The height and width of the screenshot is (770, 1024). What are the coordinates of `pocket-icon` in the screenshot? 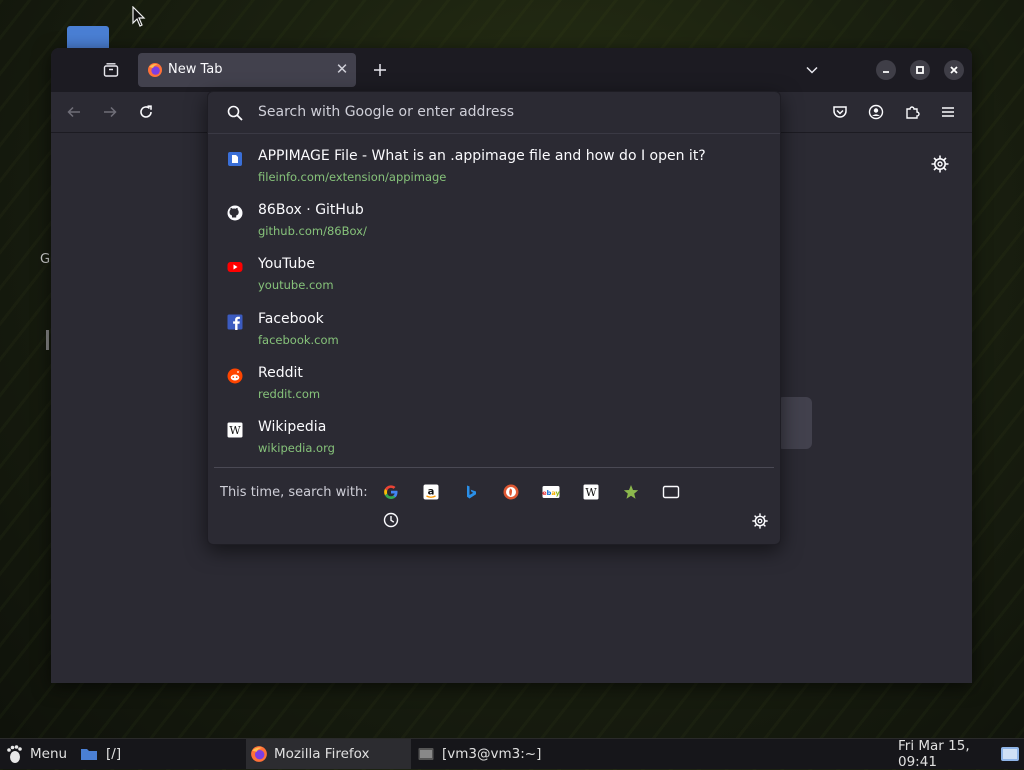 It's located at (840, 112).